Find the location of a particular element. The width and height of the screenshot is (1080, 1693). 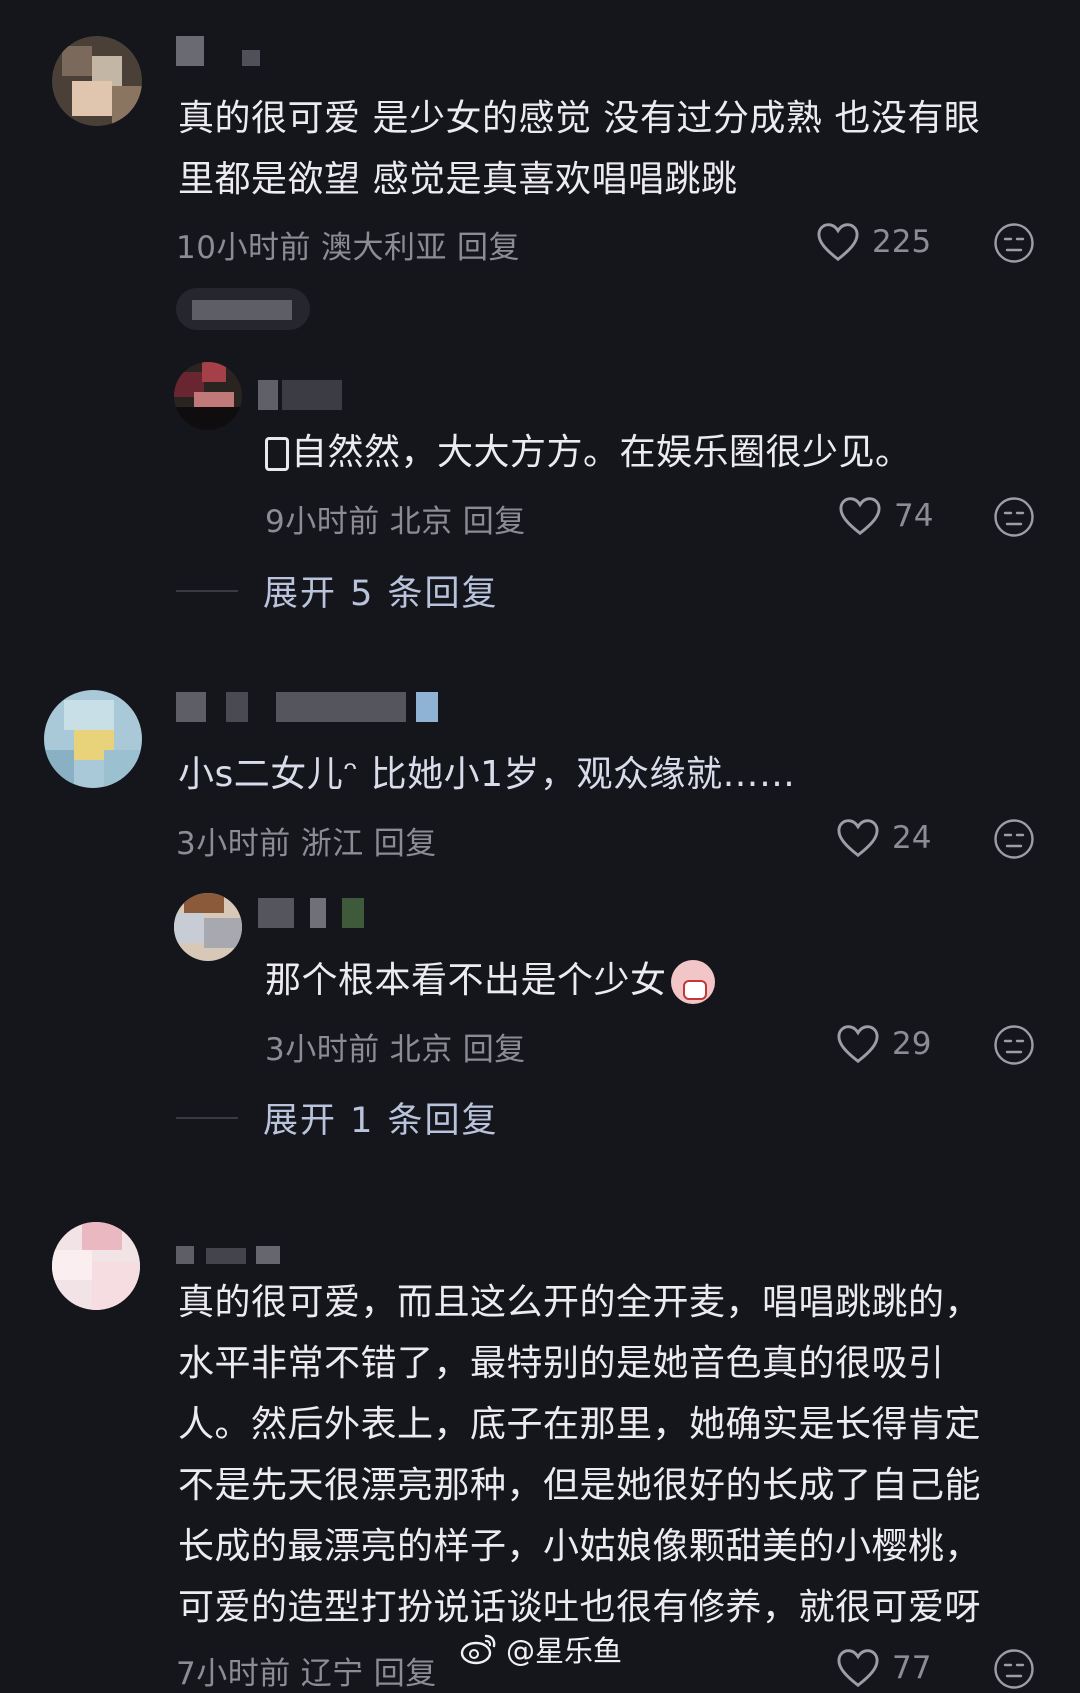

like-button: 225 is located at coordinates (873, 242).